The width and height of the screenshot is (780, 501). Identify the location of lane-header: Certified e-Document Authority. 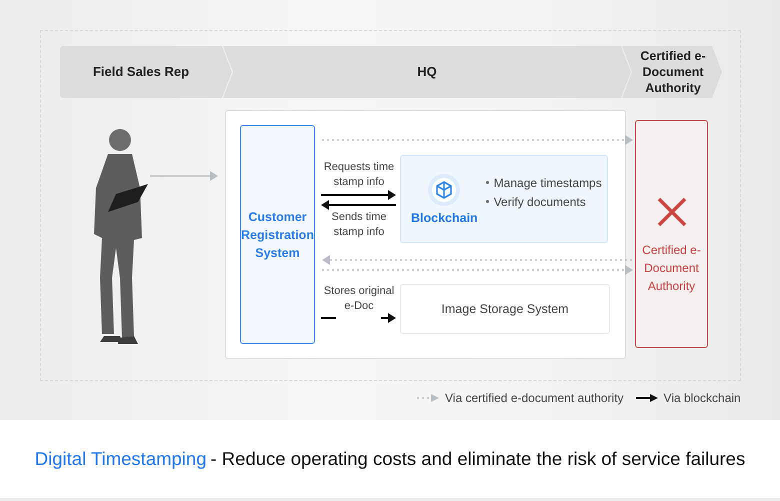
(672, 72).